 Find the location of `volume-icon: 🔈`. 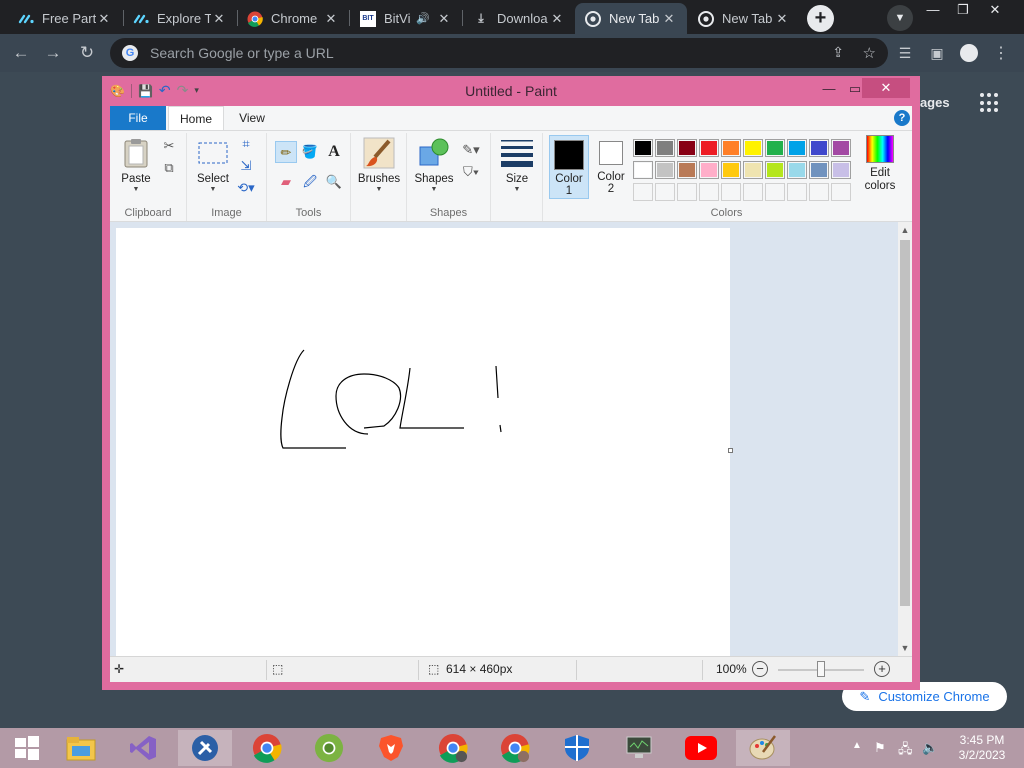

volume-icon: 🔈 is located at coordinates (930, 748).